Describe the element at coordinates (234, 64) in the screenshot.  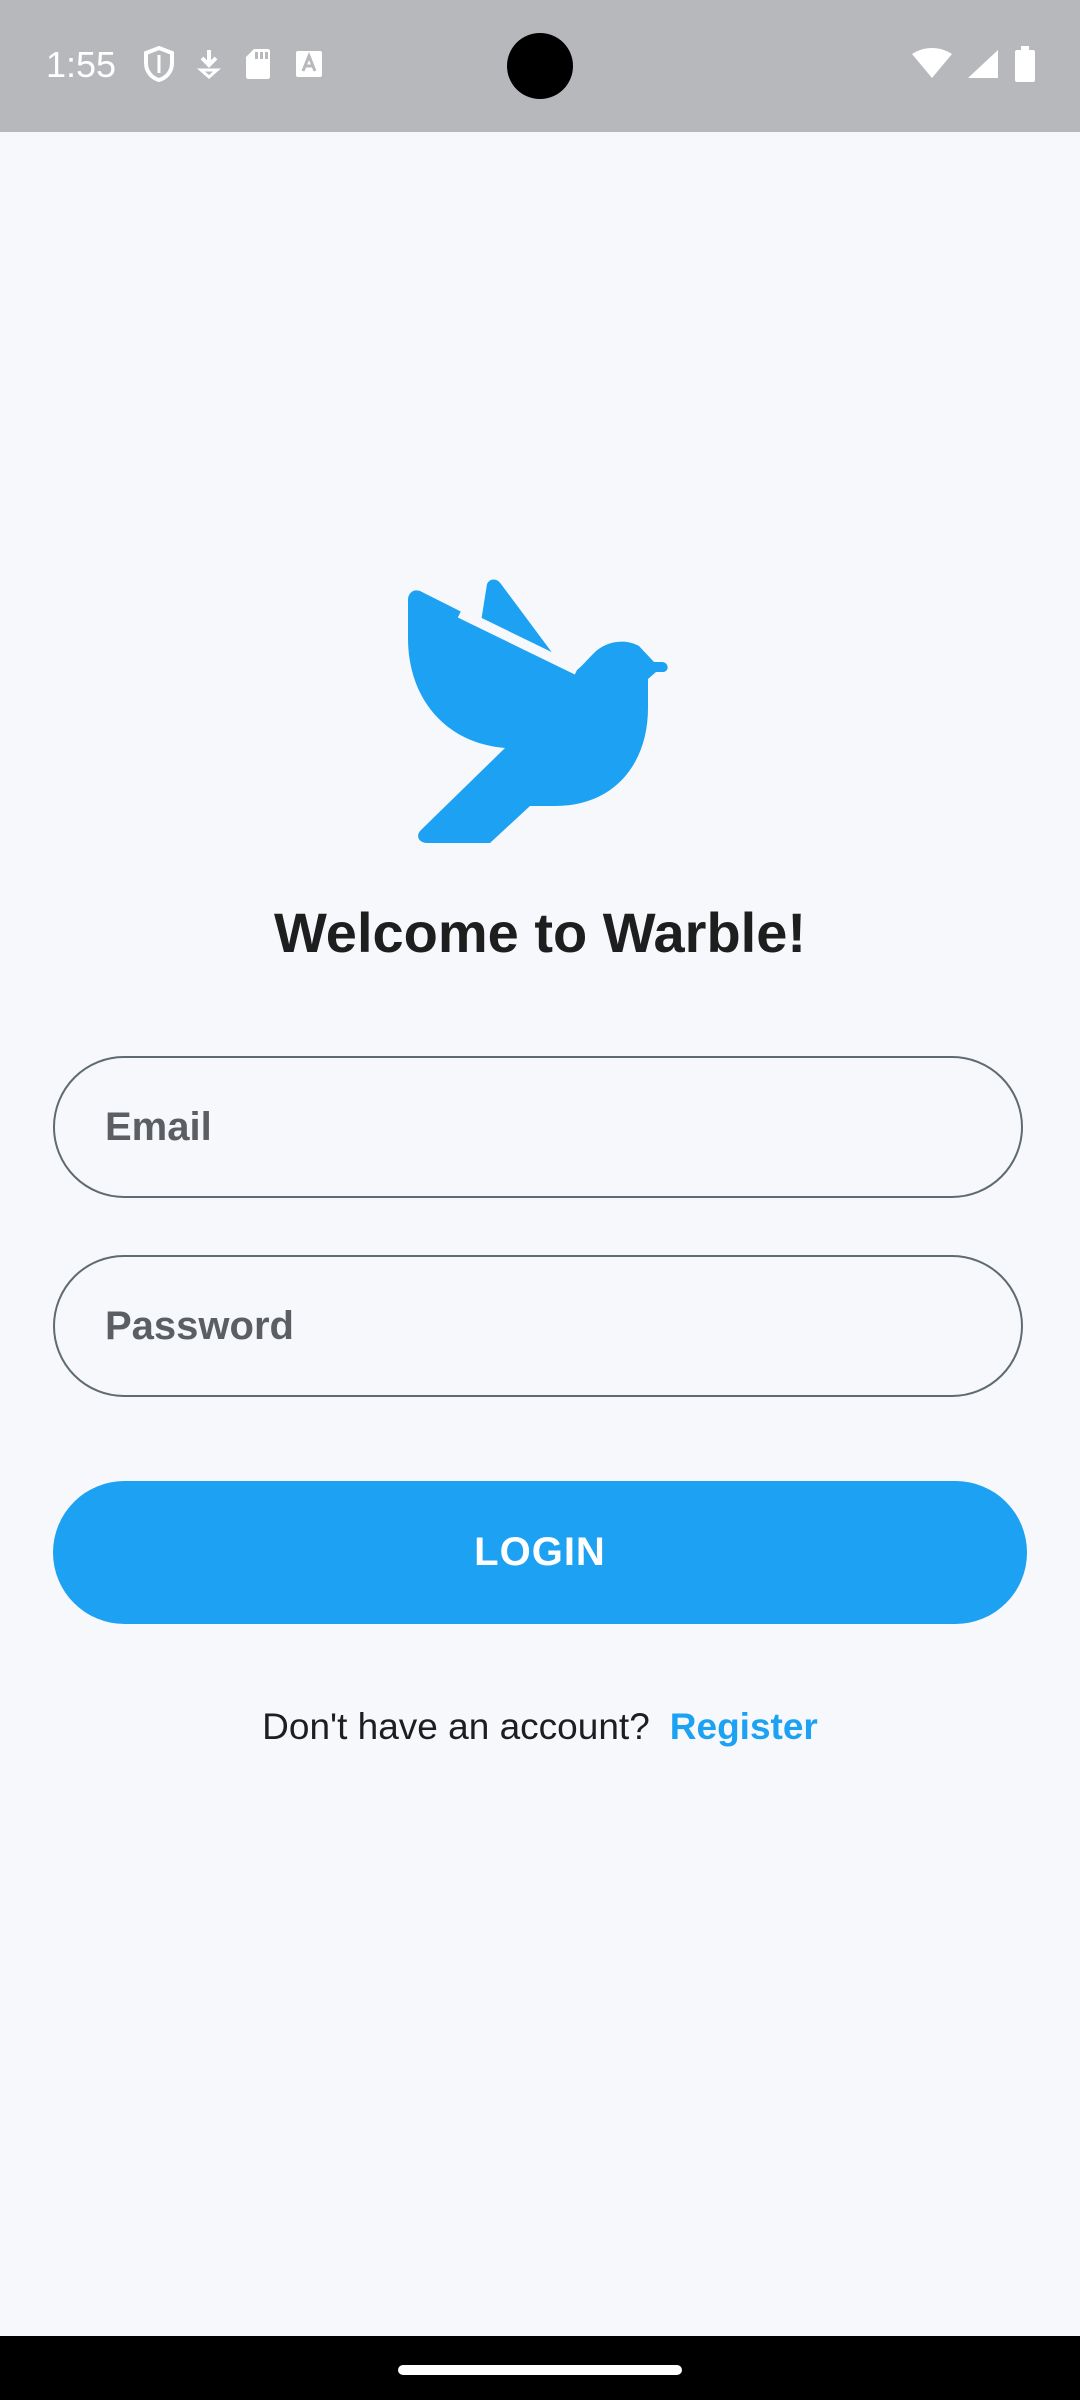
I see `status-icons-left` at that location.